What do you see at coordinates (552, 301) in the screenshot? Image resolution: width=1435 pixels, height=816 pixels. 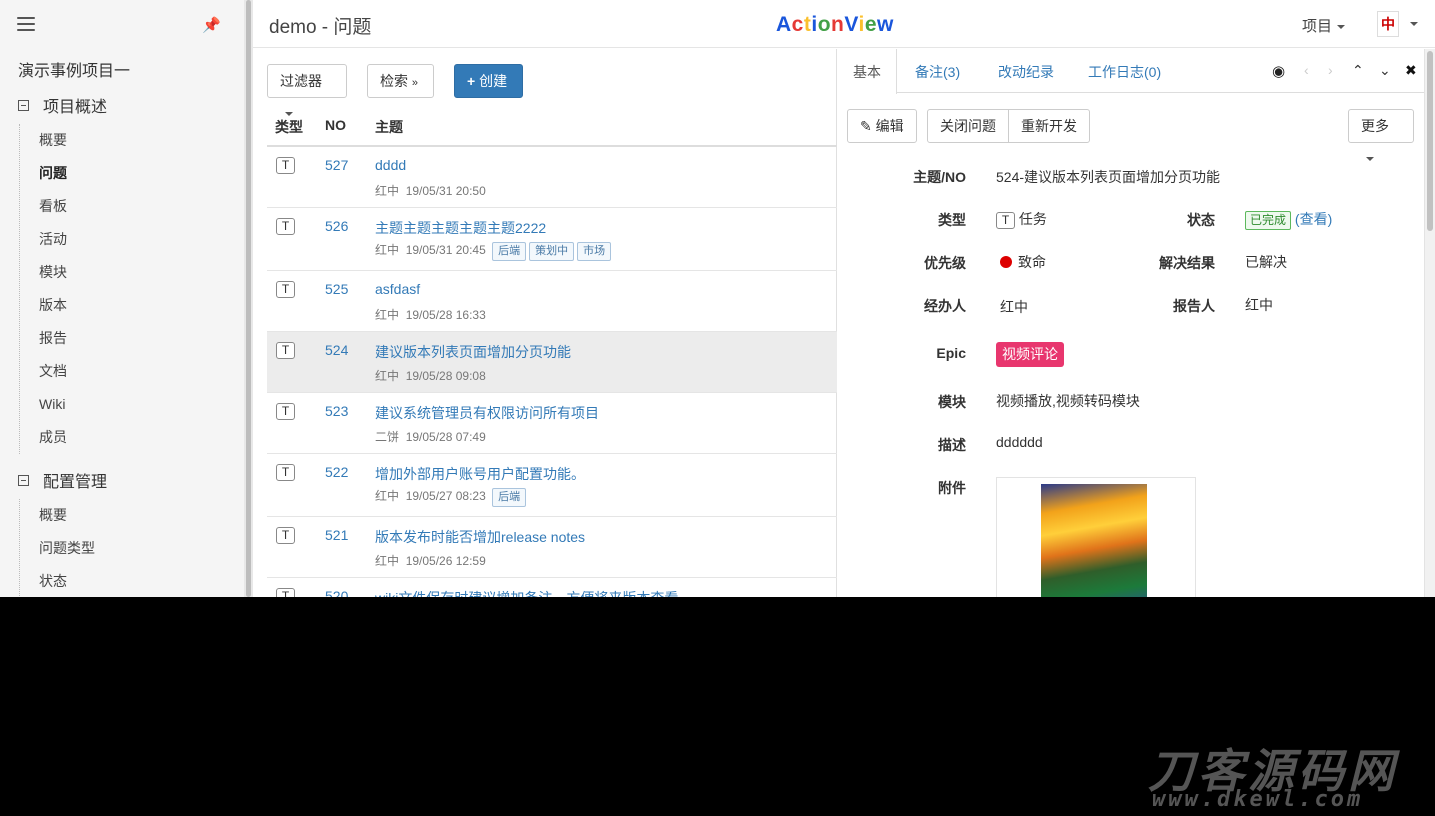 I see `table-row: T 525 asfdasf 红中 19/05/28 16:33` at bounding box center [552, 301].